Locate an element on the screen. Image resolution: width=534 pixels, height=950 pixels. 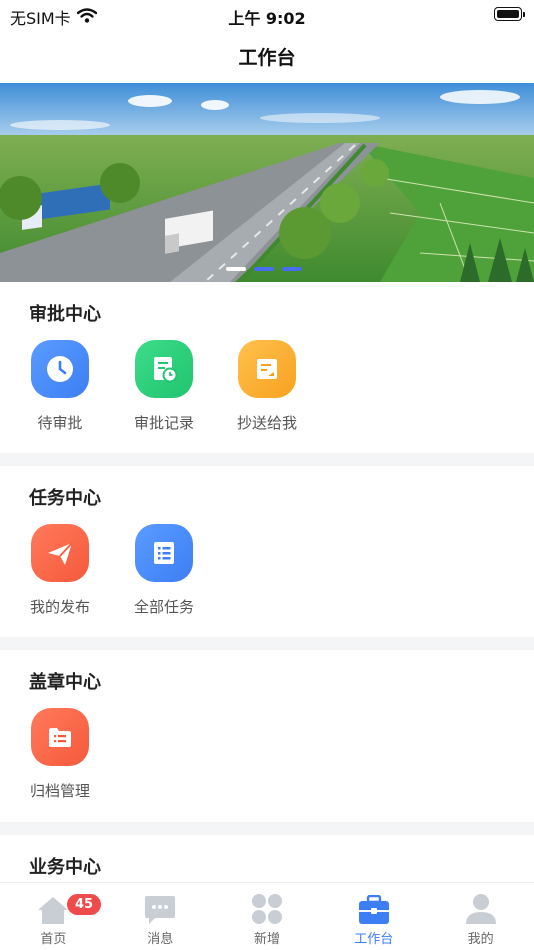
tab-label: 工作台 is located at coordinates (374, 939).